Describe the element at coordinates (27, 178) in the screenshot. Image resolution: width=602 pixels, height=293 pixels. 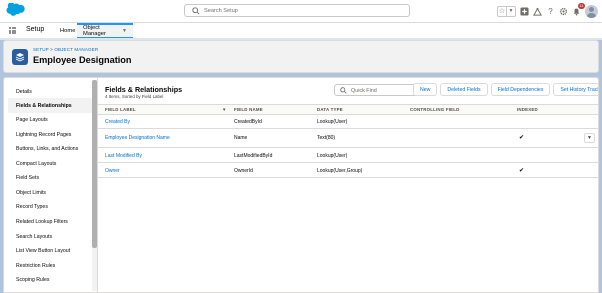
I see `sidebar-item-field-sets: Field Sets` at that location.